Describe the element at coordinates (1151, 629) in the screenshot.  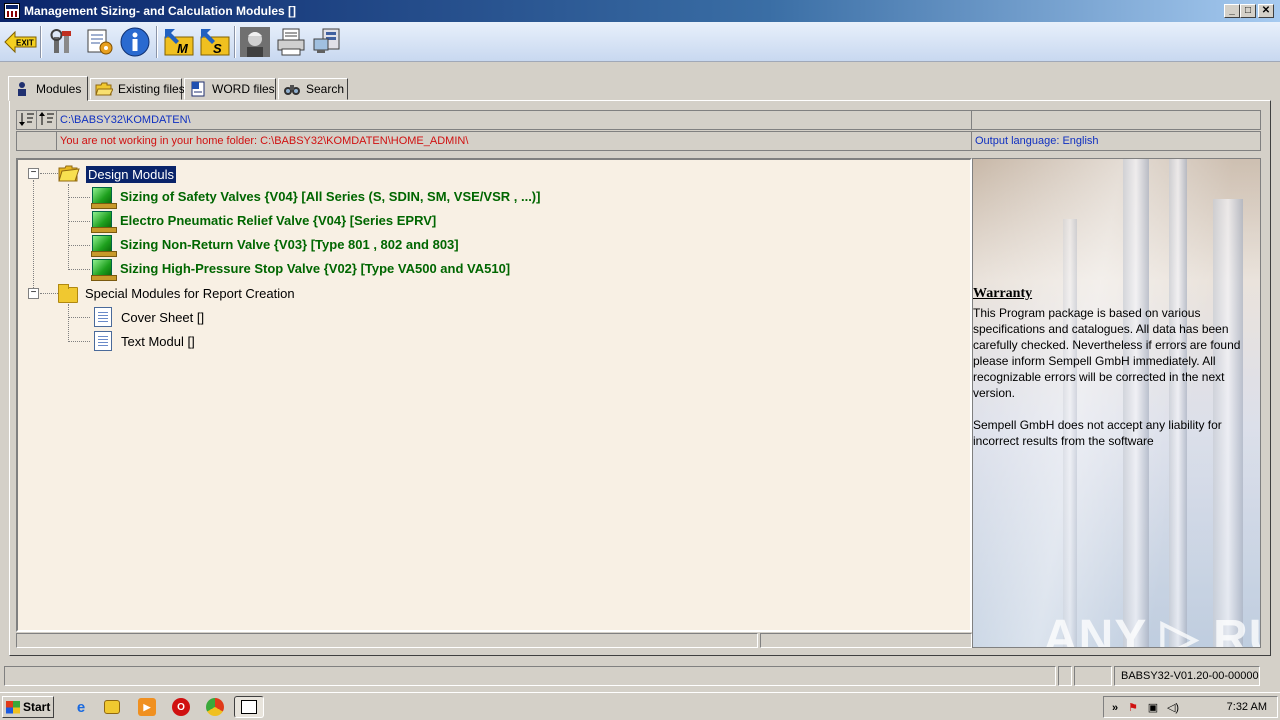
I see `watermark: ANY ▷ RUN` at that location.